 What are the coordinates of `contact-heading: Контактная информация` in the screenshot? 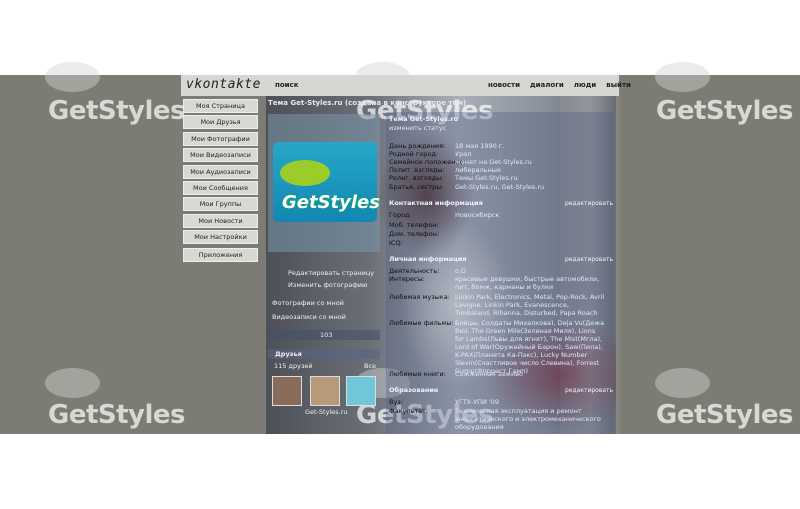 It's located at (436, 203).